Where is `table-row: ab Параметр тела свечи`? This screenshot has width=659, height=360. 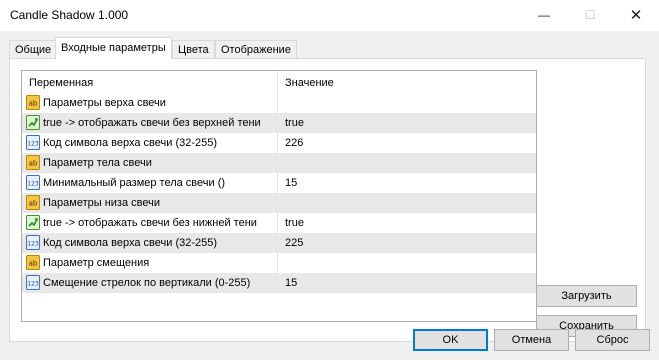 table-row: ab Параметр тела свечи is located at coordinates (279, 163).